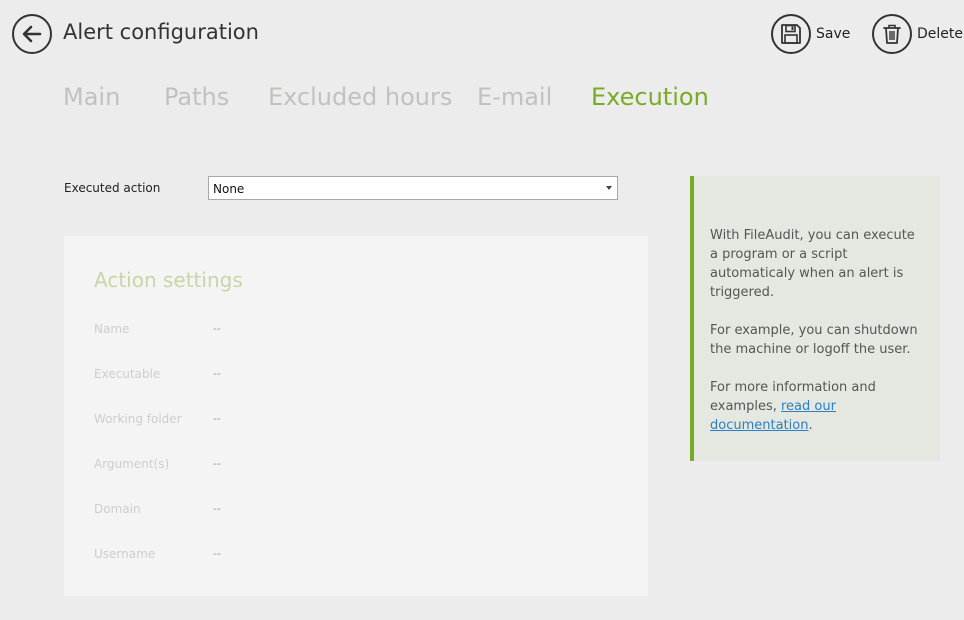  What do you see at coordinates (609, 188) in the screenshot?
I see `chevron-down-icon` at bounding box center [609, 188].